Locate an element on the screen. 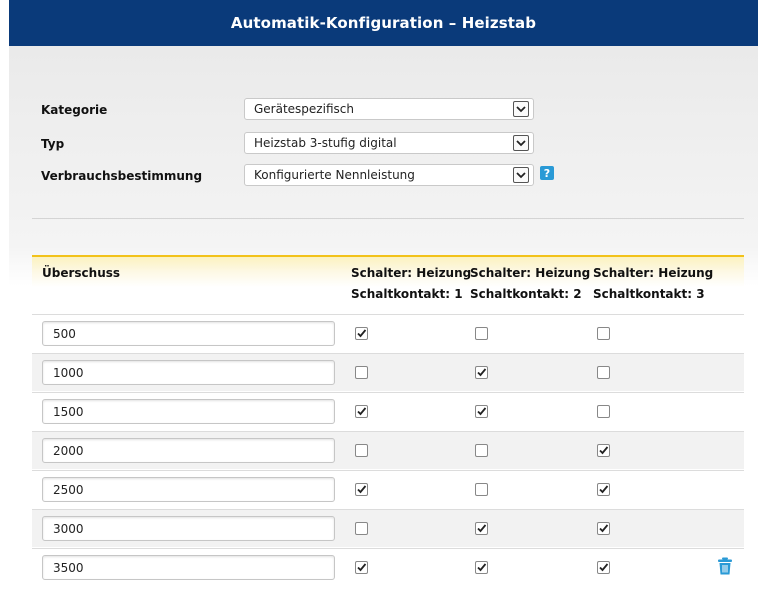 The height and width of the screenshot is (611, 758). table-row: 2500 is located at coordinates (388, 489).